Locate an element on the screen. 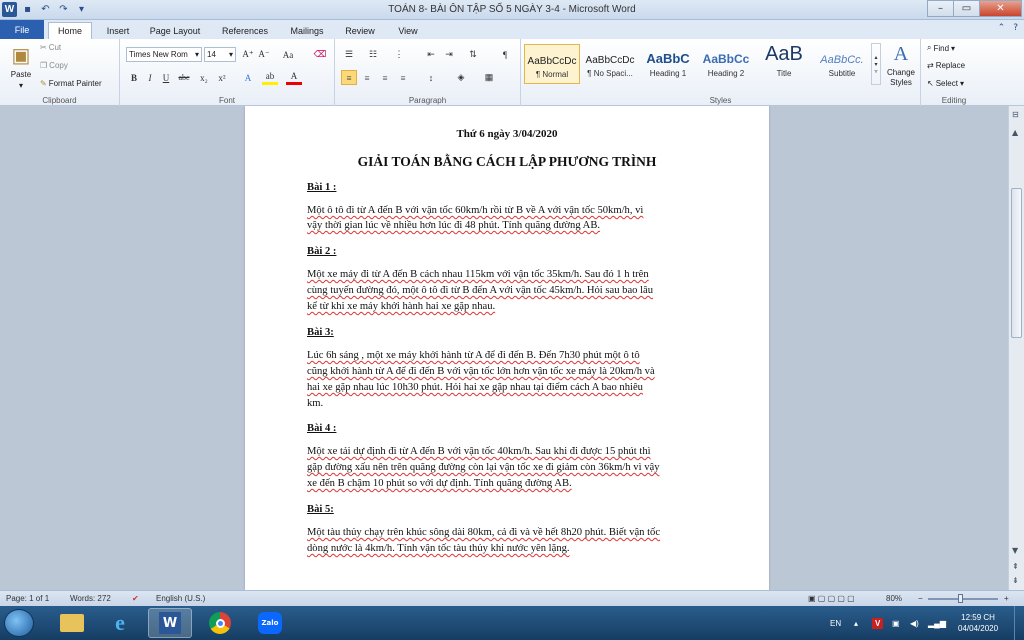 The width and height of the screenshot is (1024, 640). word-count: Words: 272 is located at coordinates (90, 598).